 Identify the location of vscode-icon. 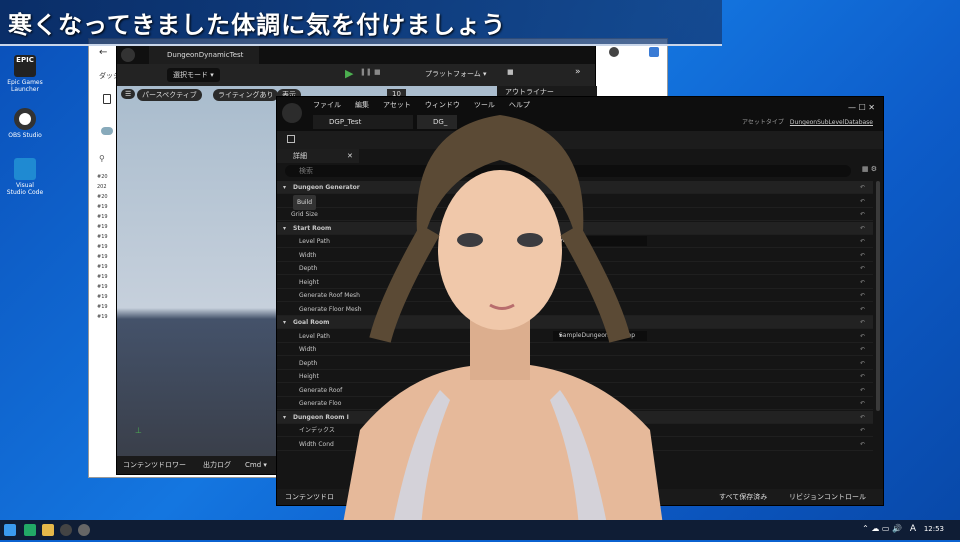
(25, 169).